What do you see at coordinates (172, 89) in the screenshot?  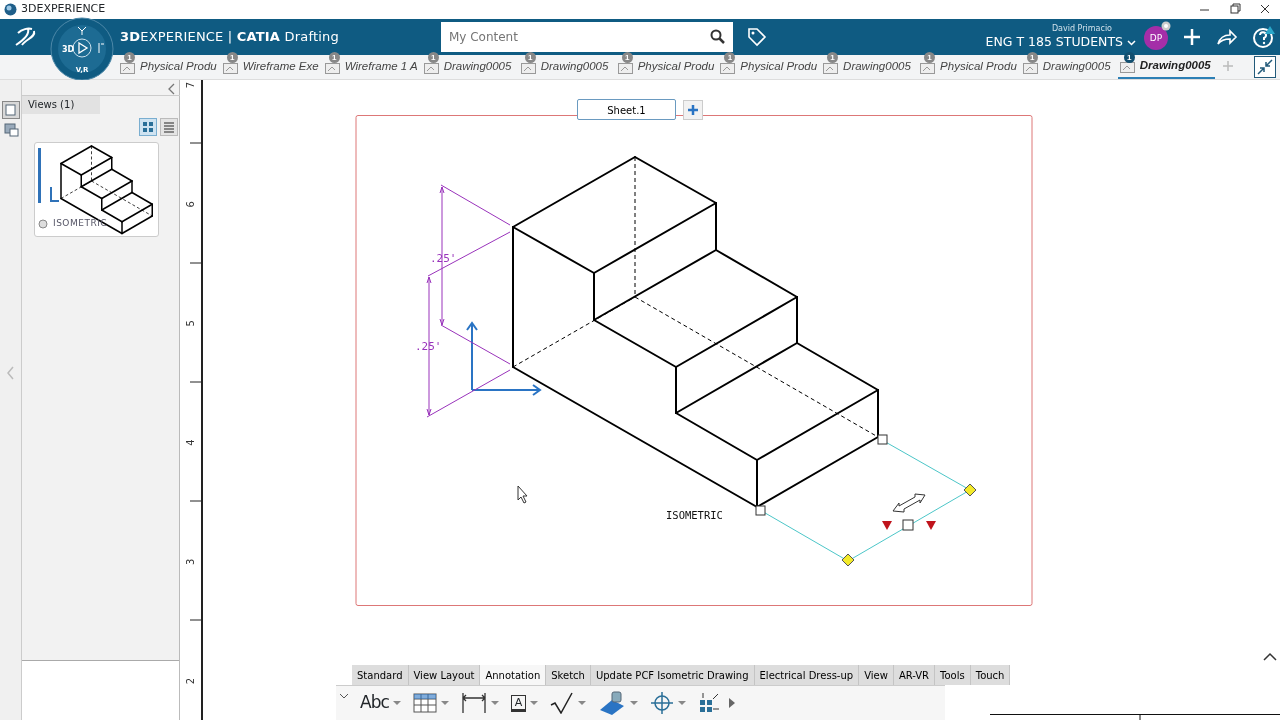 I see `collapse-panel-icon` at bounding box center [172, 89].